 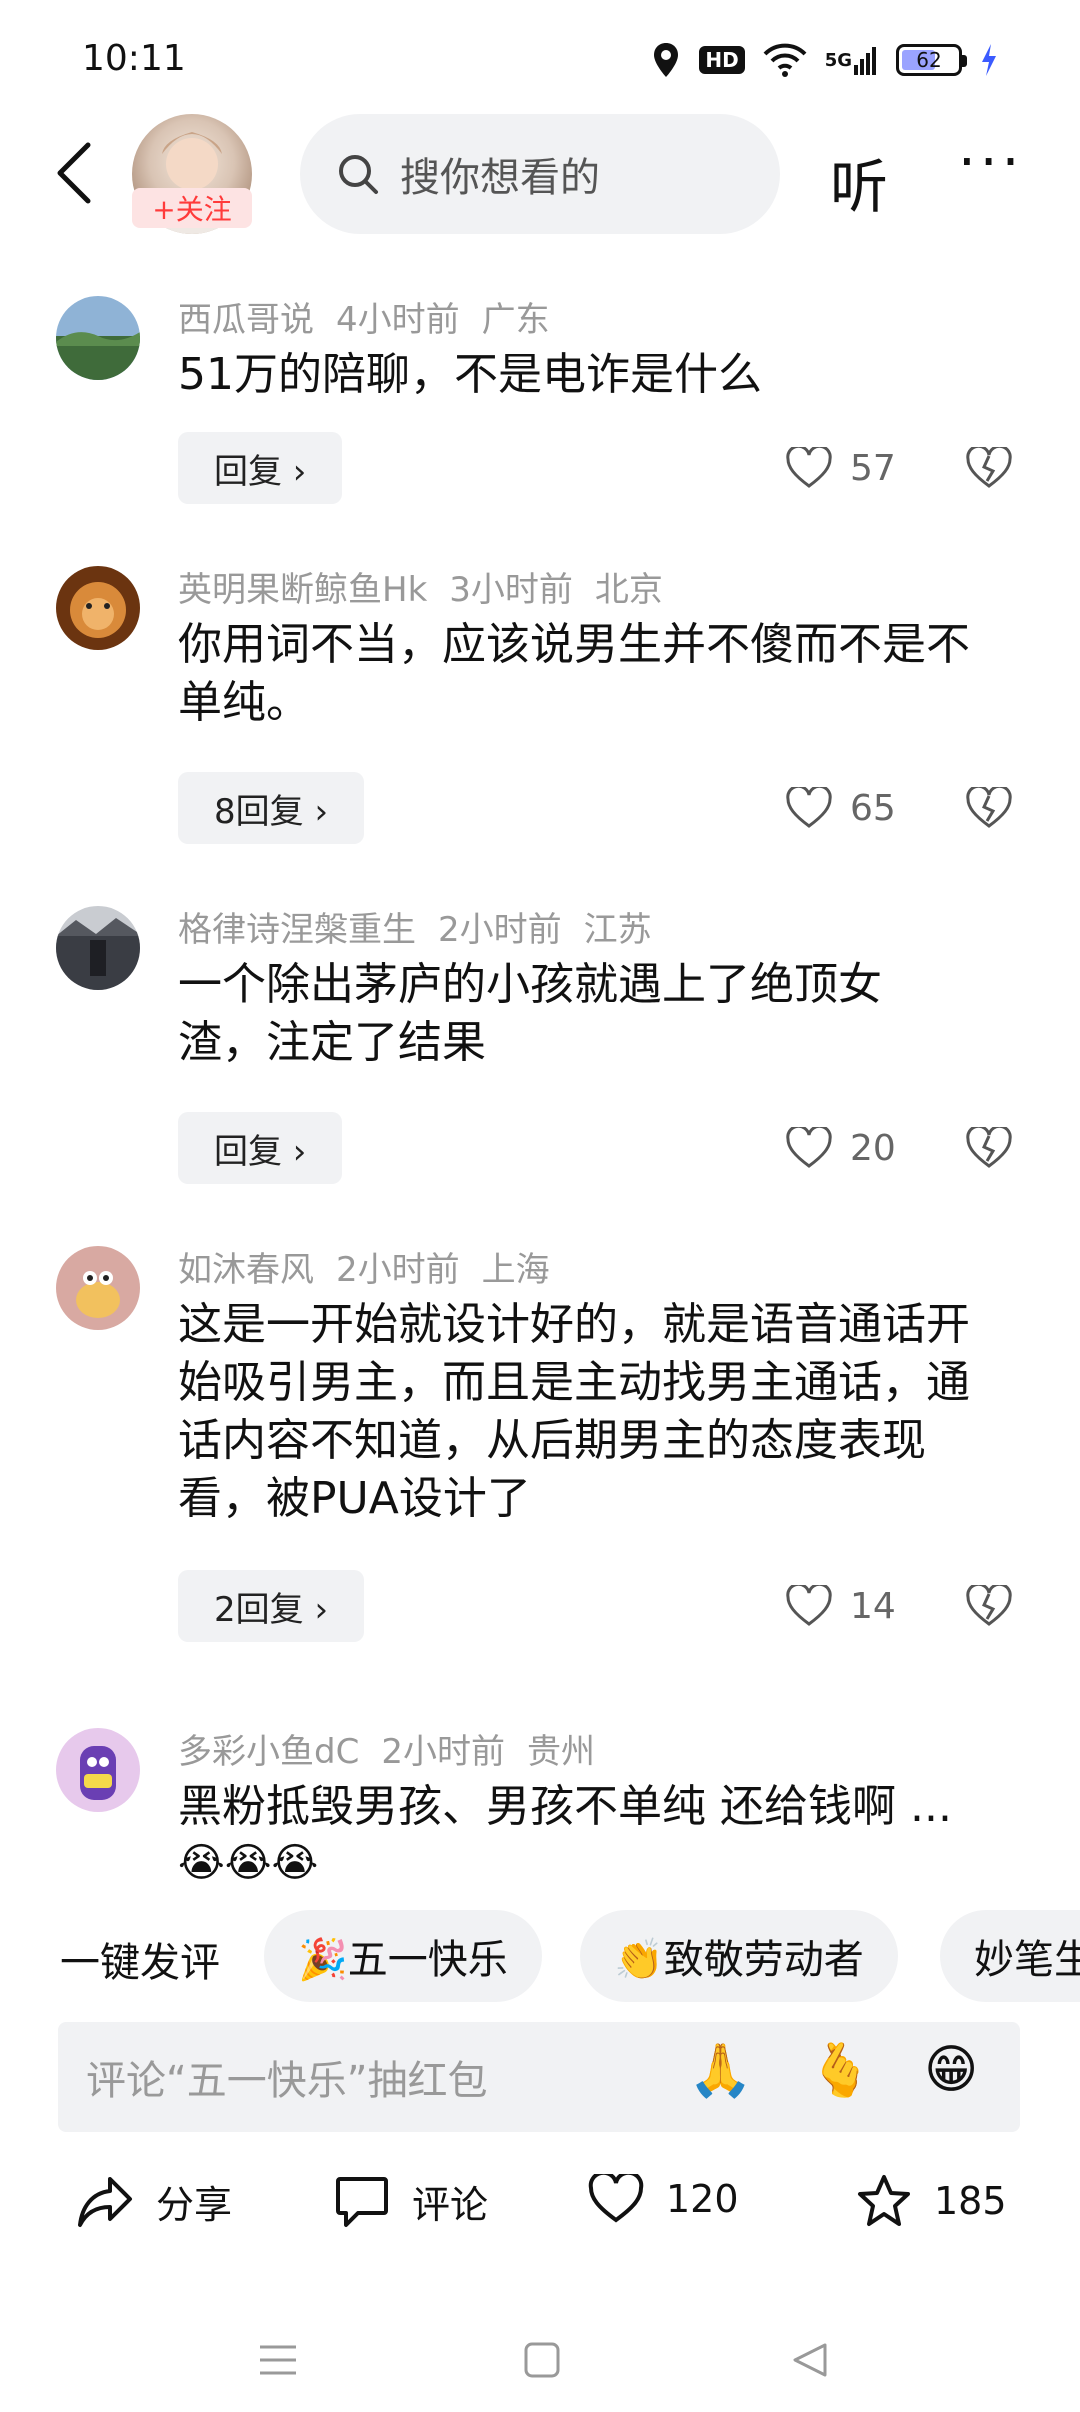 I want to click on finger-heart-emoji-button: 🫰, so click(x=840, y=2070).